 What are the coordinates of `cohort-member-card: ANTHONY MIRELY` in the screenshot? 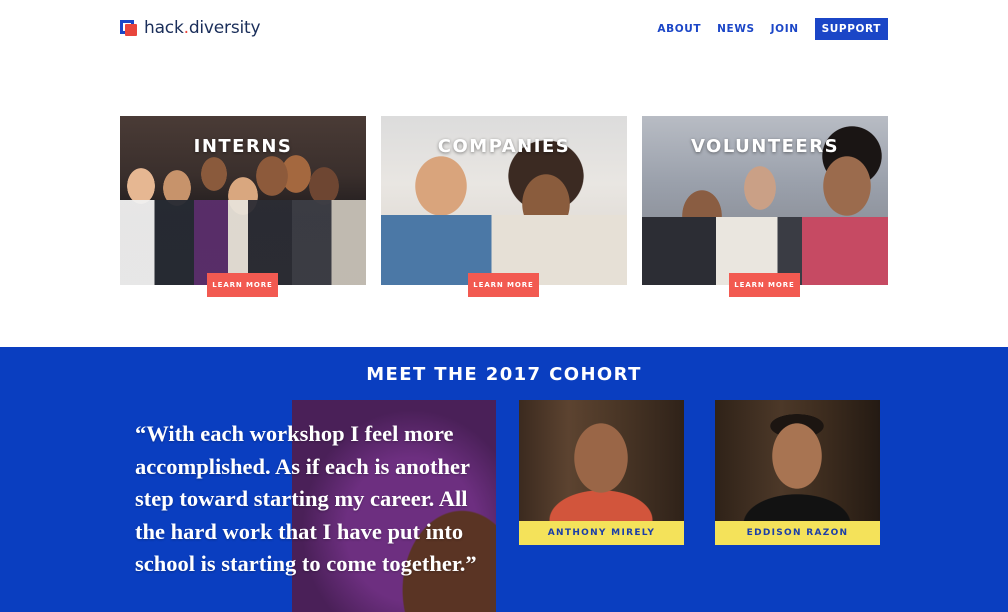 It's located at (601, 472).